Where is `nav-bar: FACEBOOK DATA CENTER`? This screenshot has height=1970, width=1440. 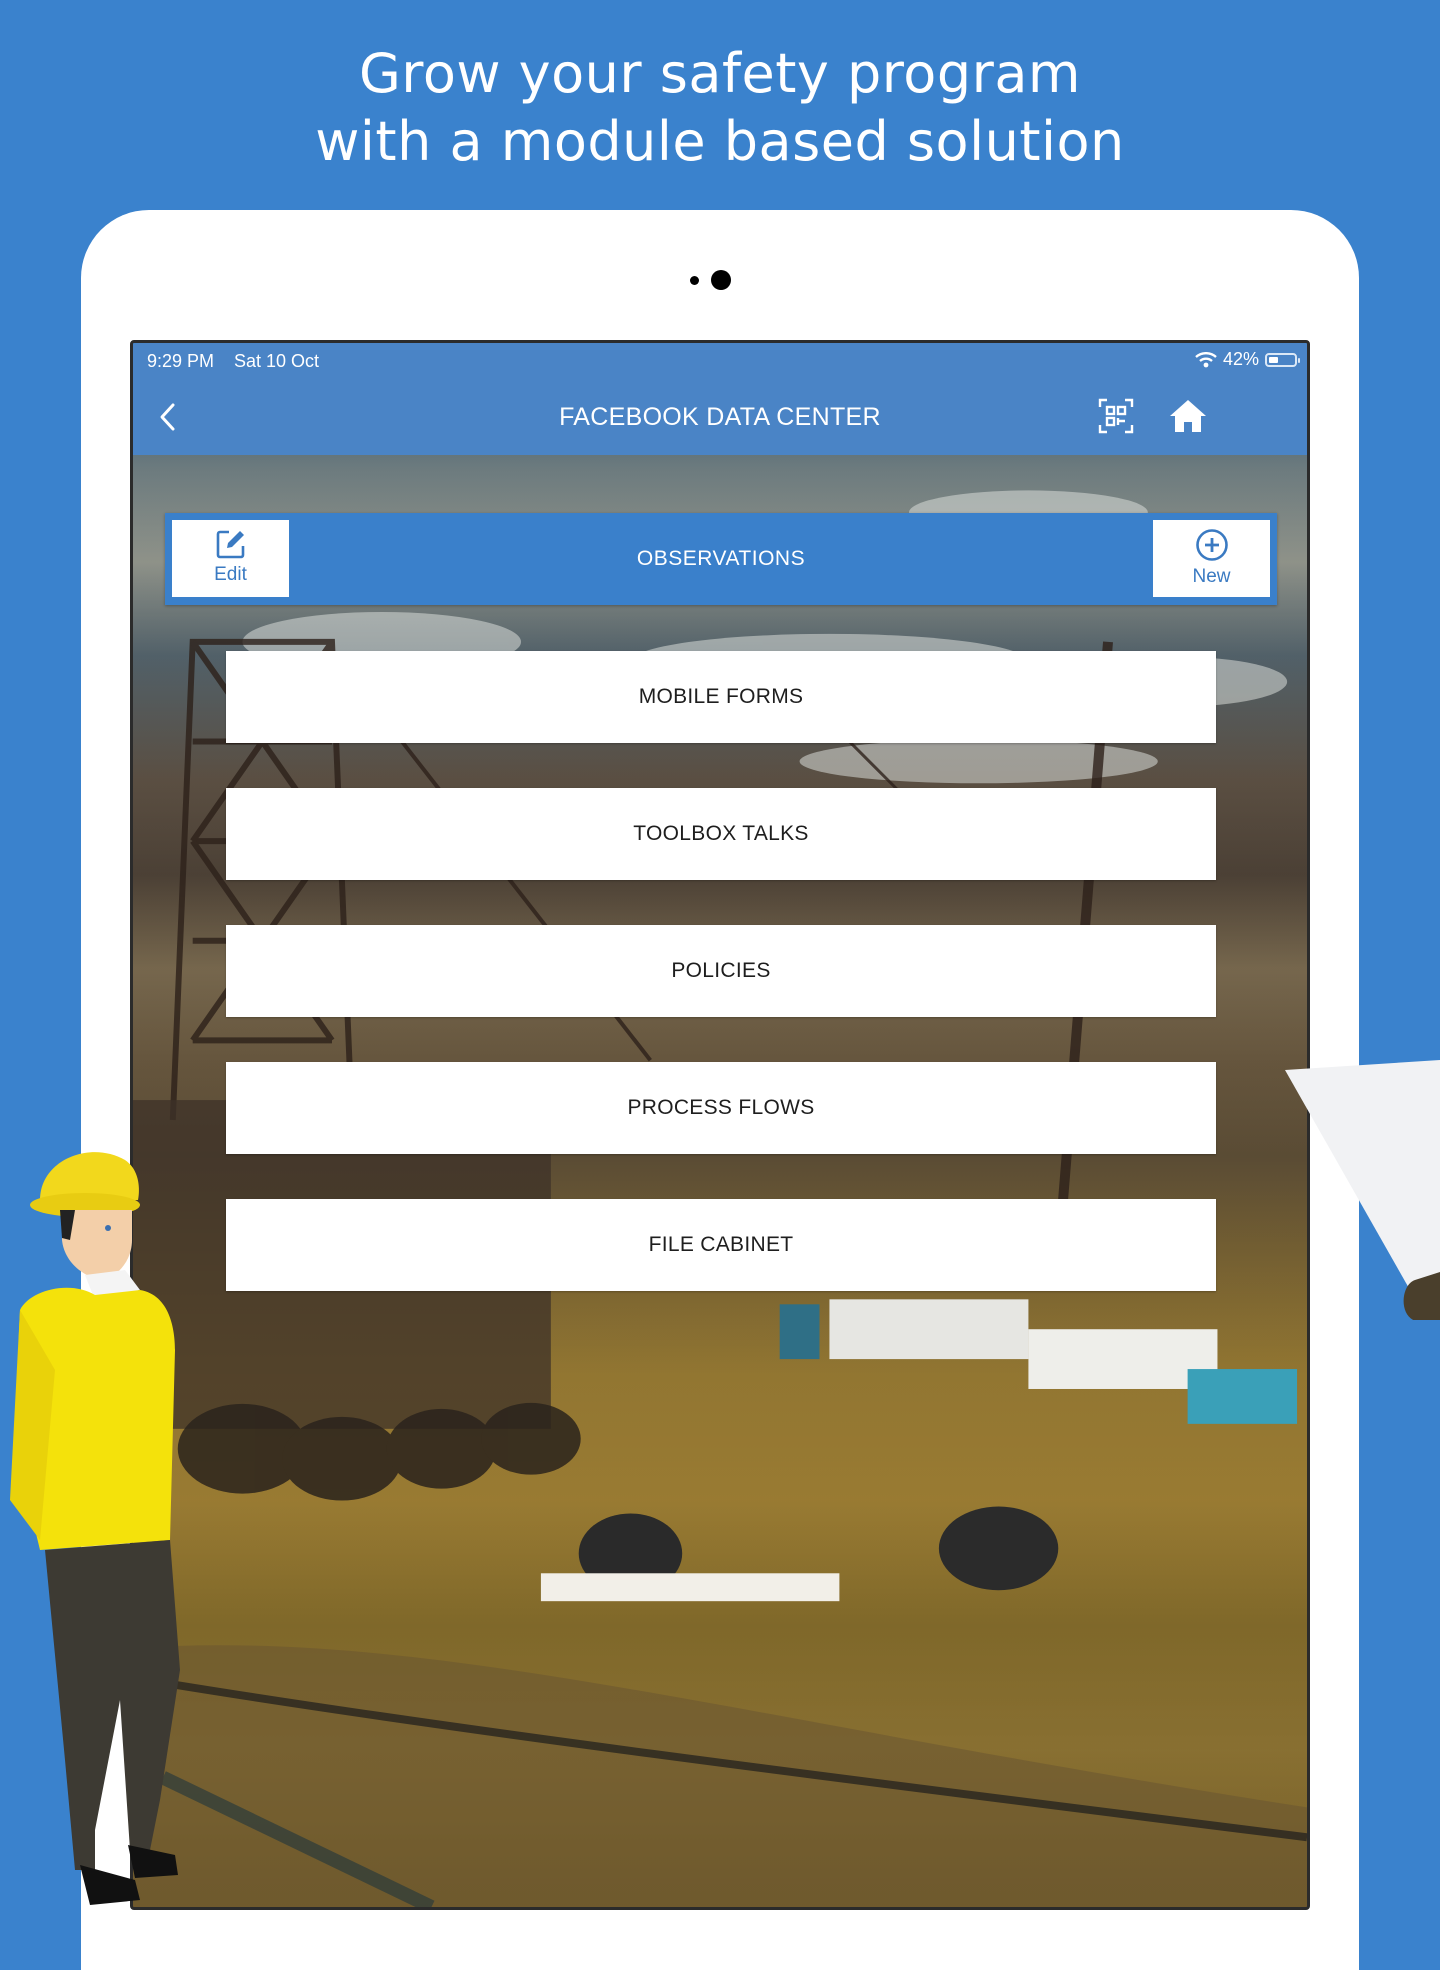 nav-bar: FACEBOOK DATA CENTER is located at coordinates (720, 417).